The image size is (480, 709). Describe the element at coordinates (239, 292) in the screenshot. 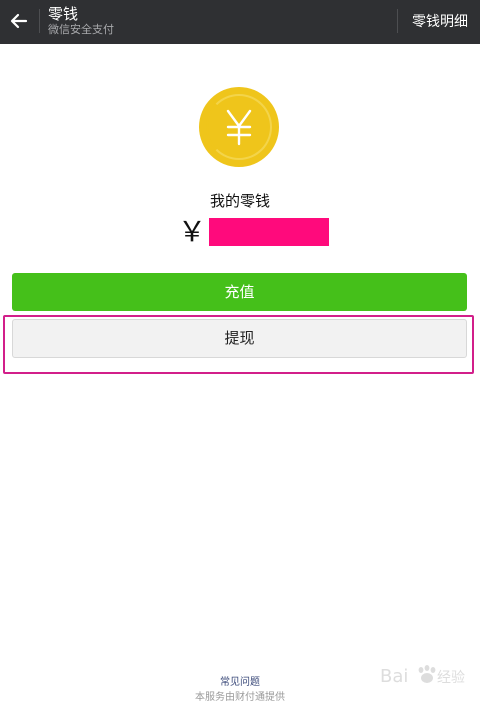

I see `top-up-button: 充值` at that location.